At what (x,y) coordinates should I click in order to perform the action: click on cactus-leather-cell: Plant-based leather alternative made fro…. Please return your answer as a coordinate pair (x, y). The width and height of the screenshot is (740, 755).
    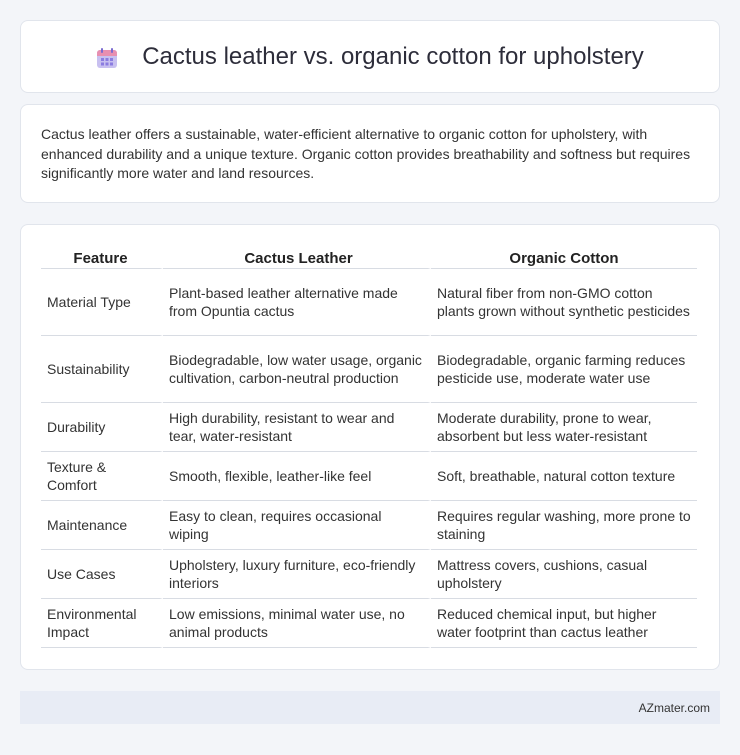
    Looking at the image, I should click on (297, 302).